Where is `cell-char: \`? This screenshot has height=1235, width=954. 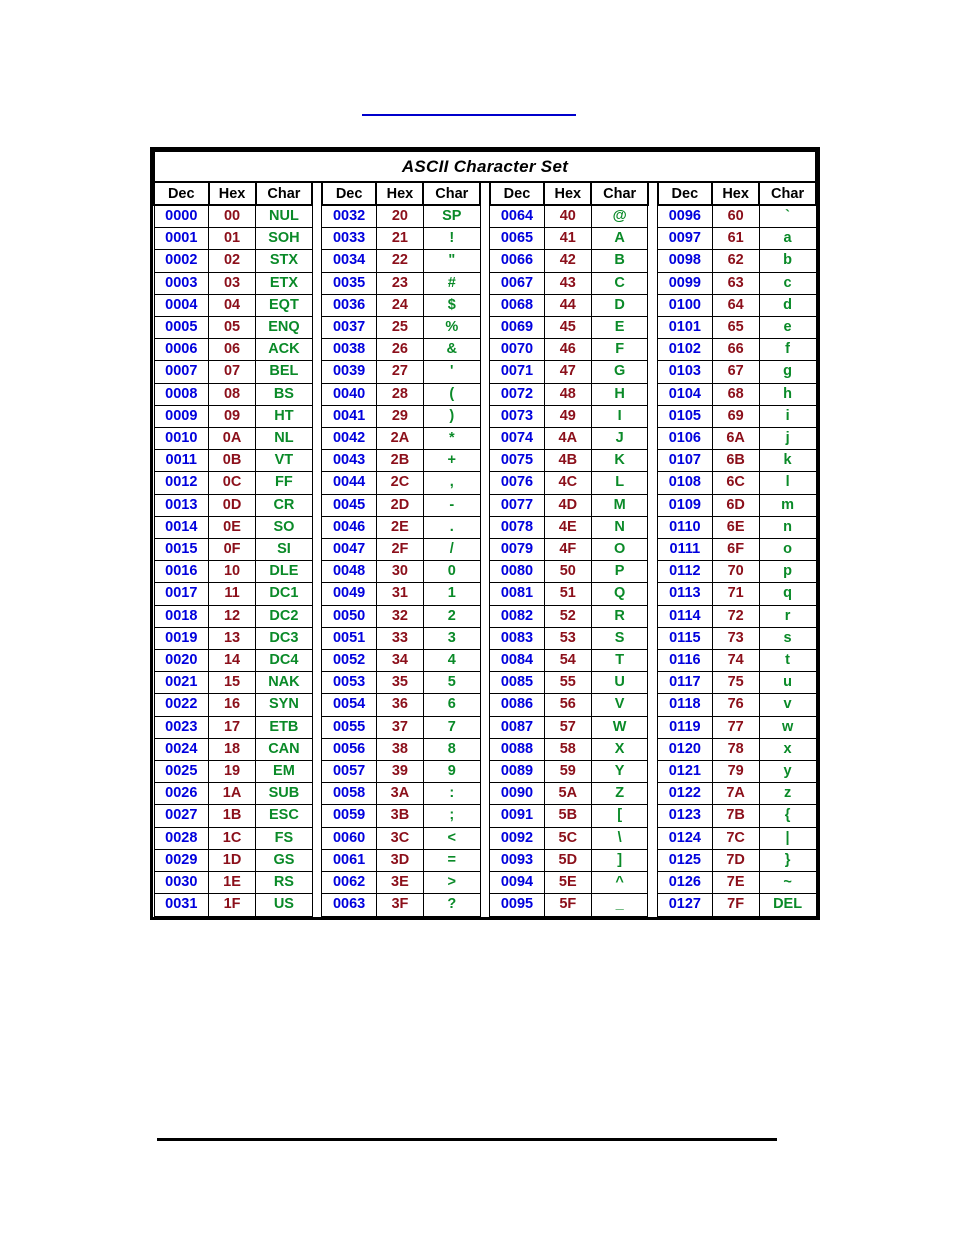
cell-char: \ is located at coordinates (619, 838).